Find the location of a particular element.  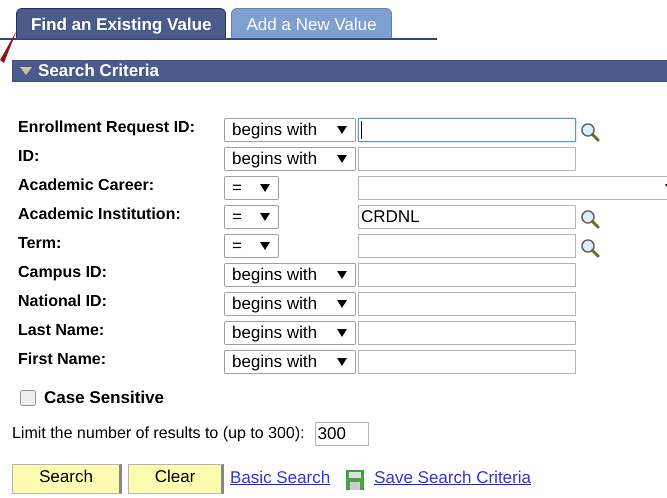

field-label: National ID: is located at coordinates (63, 302).